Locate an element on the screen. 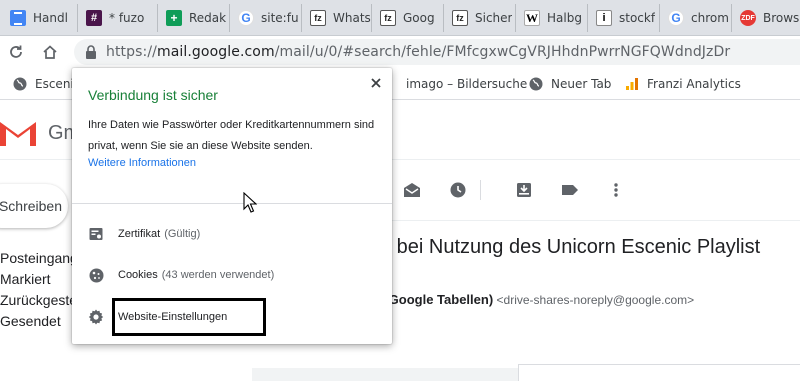  certificate-status: (Gültig) is located at coordinates (182, 234).